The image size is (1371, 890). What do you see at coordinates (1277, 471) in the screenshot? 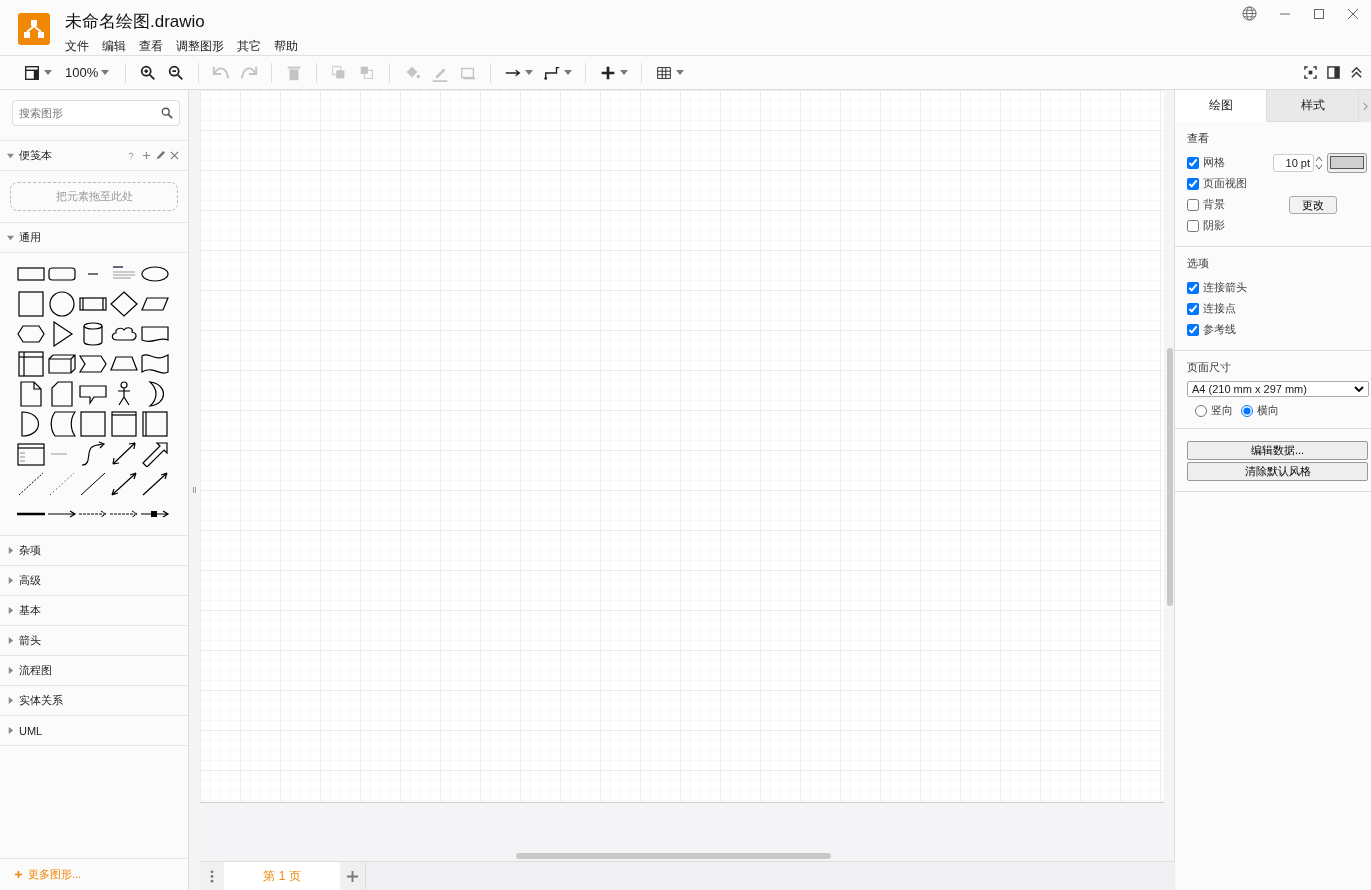
I see `panel-button: 清除默认风格` at bounding box center [1277, 471].